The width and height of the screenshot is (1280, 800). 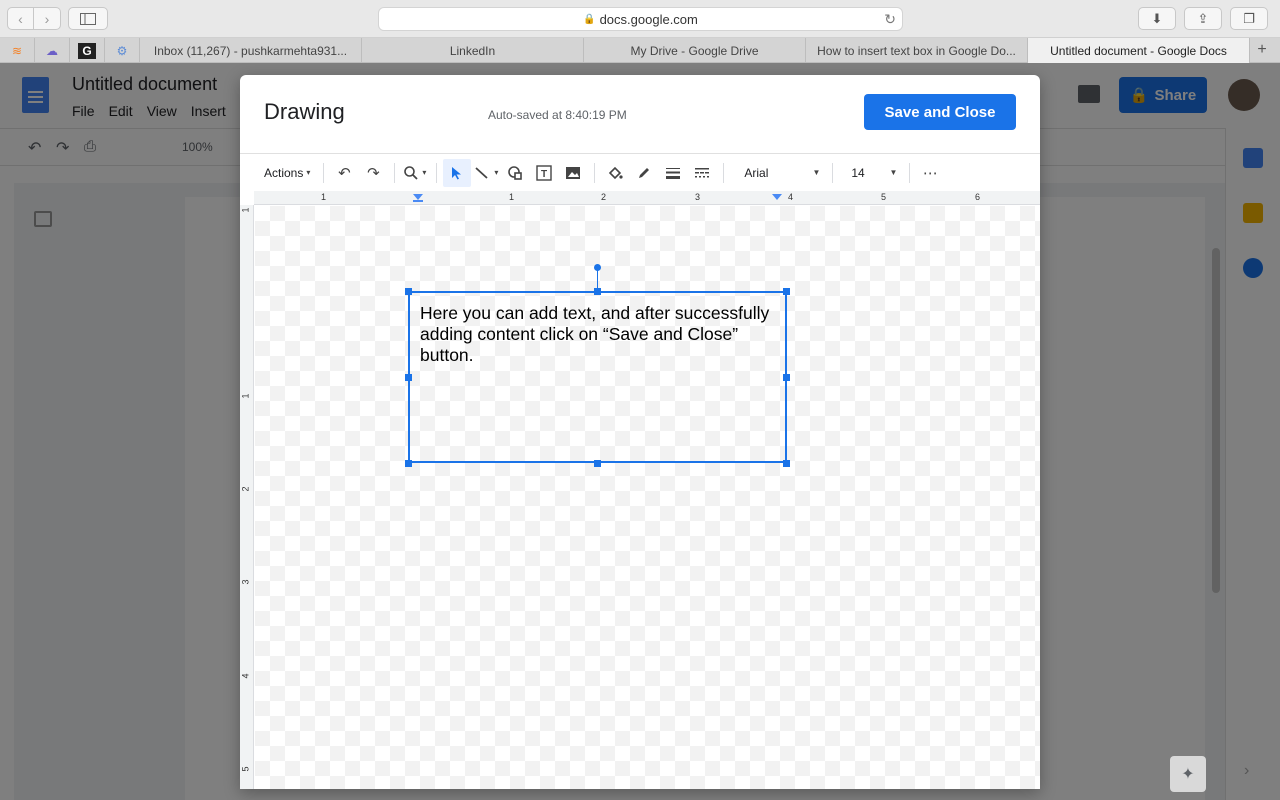 I want to click on explore-icon: ✦, so click(x=1188, y=774).